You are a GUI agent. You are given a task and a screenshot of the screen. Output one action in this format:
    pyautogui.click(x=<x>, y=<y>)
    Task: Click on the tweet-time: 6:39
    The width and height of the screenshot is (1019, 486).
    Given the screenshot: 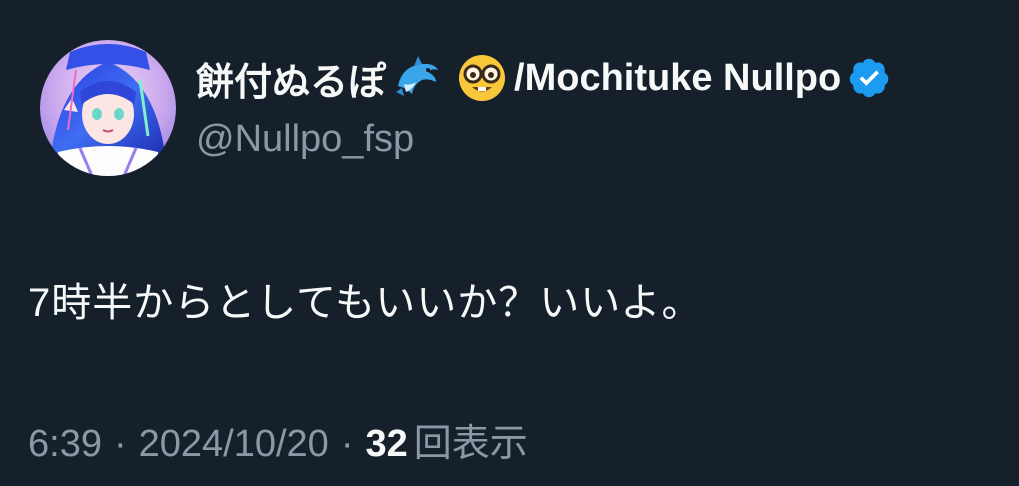 What is the action you would take?
    pyautogui.click(x=65, y=444)
    